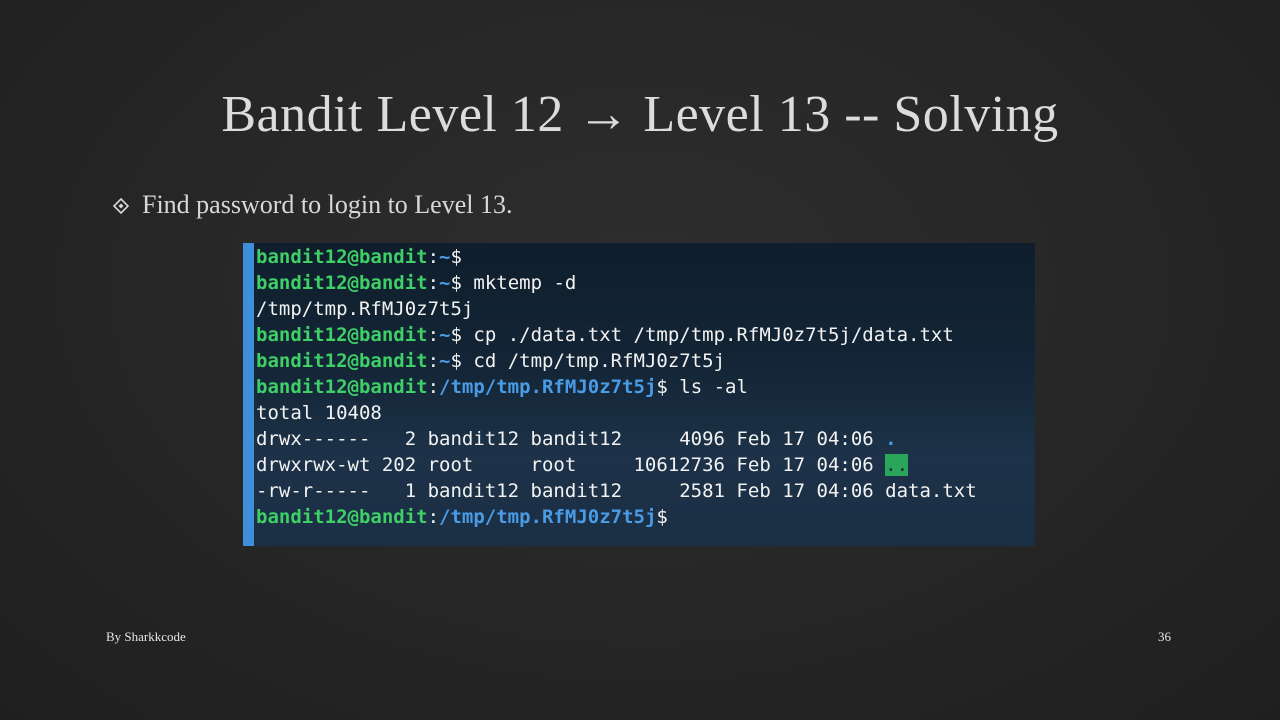  What do you see at coordinates (1164, 636) in the screenshot?
I see `slide-number: 36` at bounding box center [1164, 636].